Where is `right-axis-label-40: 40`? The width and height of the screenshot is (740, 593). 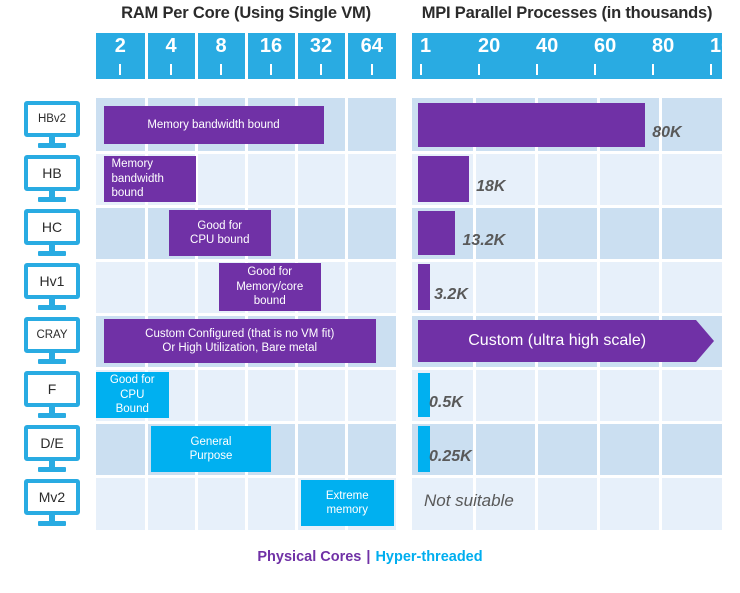 right-axis-label-40: 40 is located at coordinates (547, 46).